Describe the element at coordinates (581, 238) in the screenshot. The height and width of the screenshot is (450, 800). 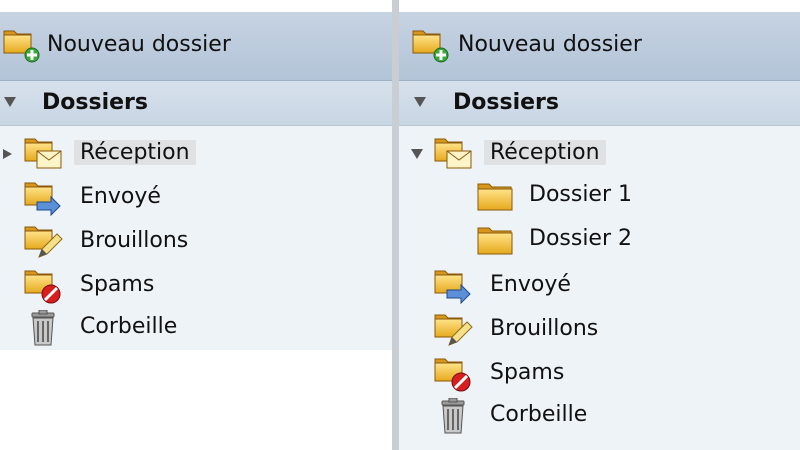
I see `folder-label: Dossier 2` at that location.